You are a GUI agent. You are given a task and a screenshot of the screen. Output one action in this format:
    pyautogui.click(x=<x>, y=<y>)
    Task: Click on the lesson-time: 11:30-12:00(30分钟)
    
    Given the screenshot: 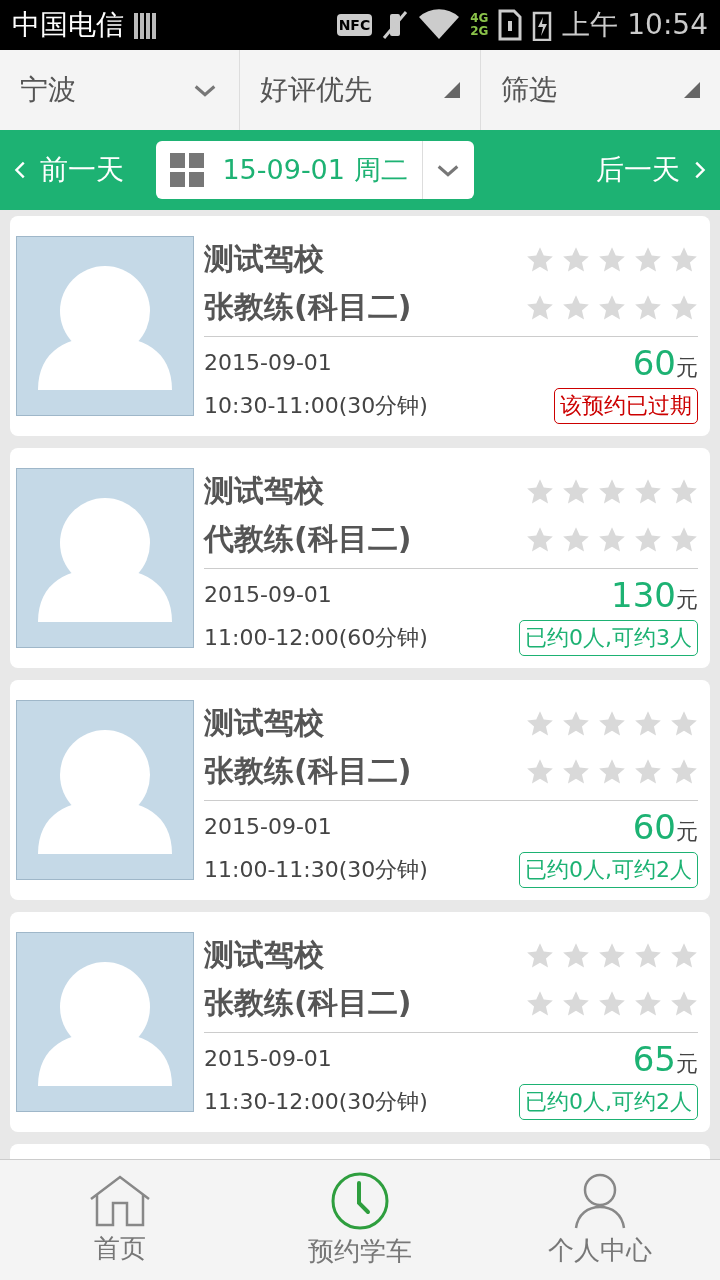 What is the action you would take?
    pyautogui.click(x=316, y=1101)
    